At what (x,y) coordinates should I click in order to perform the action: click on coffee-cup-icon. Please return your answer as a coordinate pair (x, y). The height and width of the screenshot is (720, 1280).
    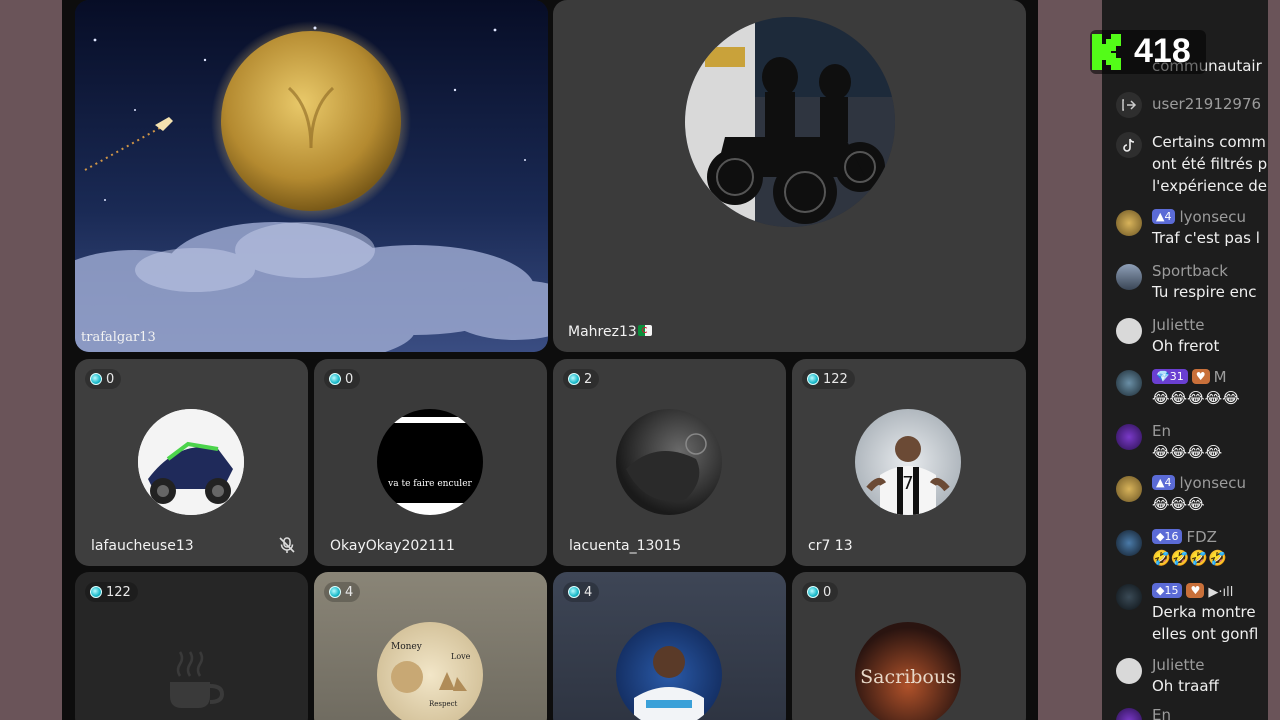
    Looking at the image, I should click on (197, 679).